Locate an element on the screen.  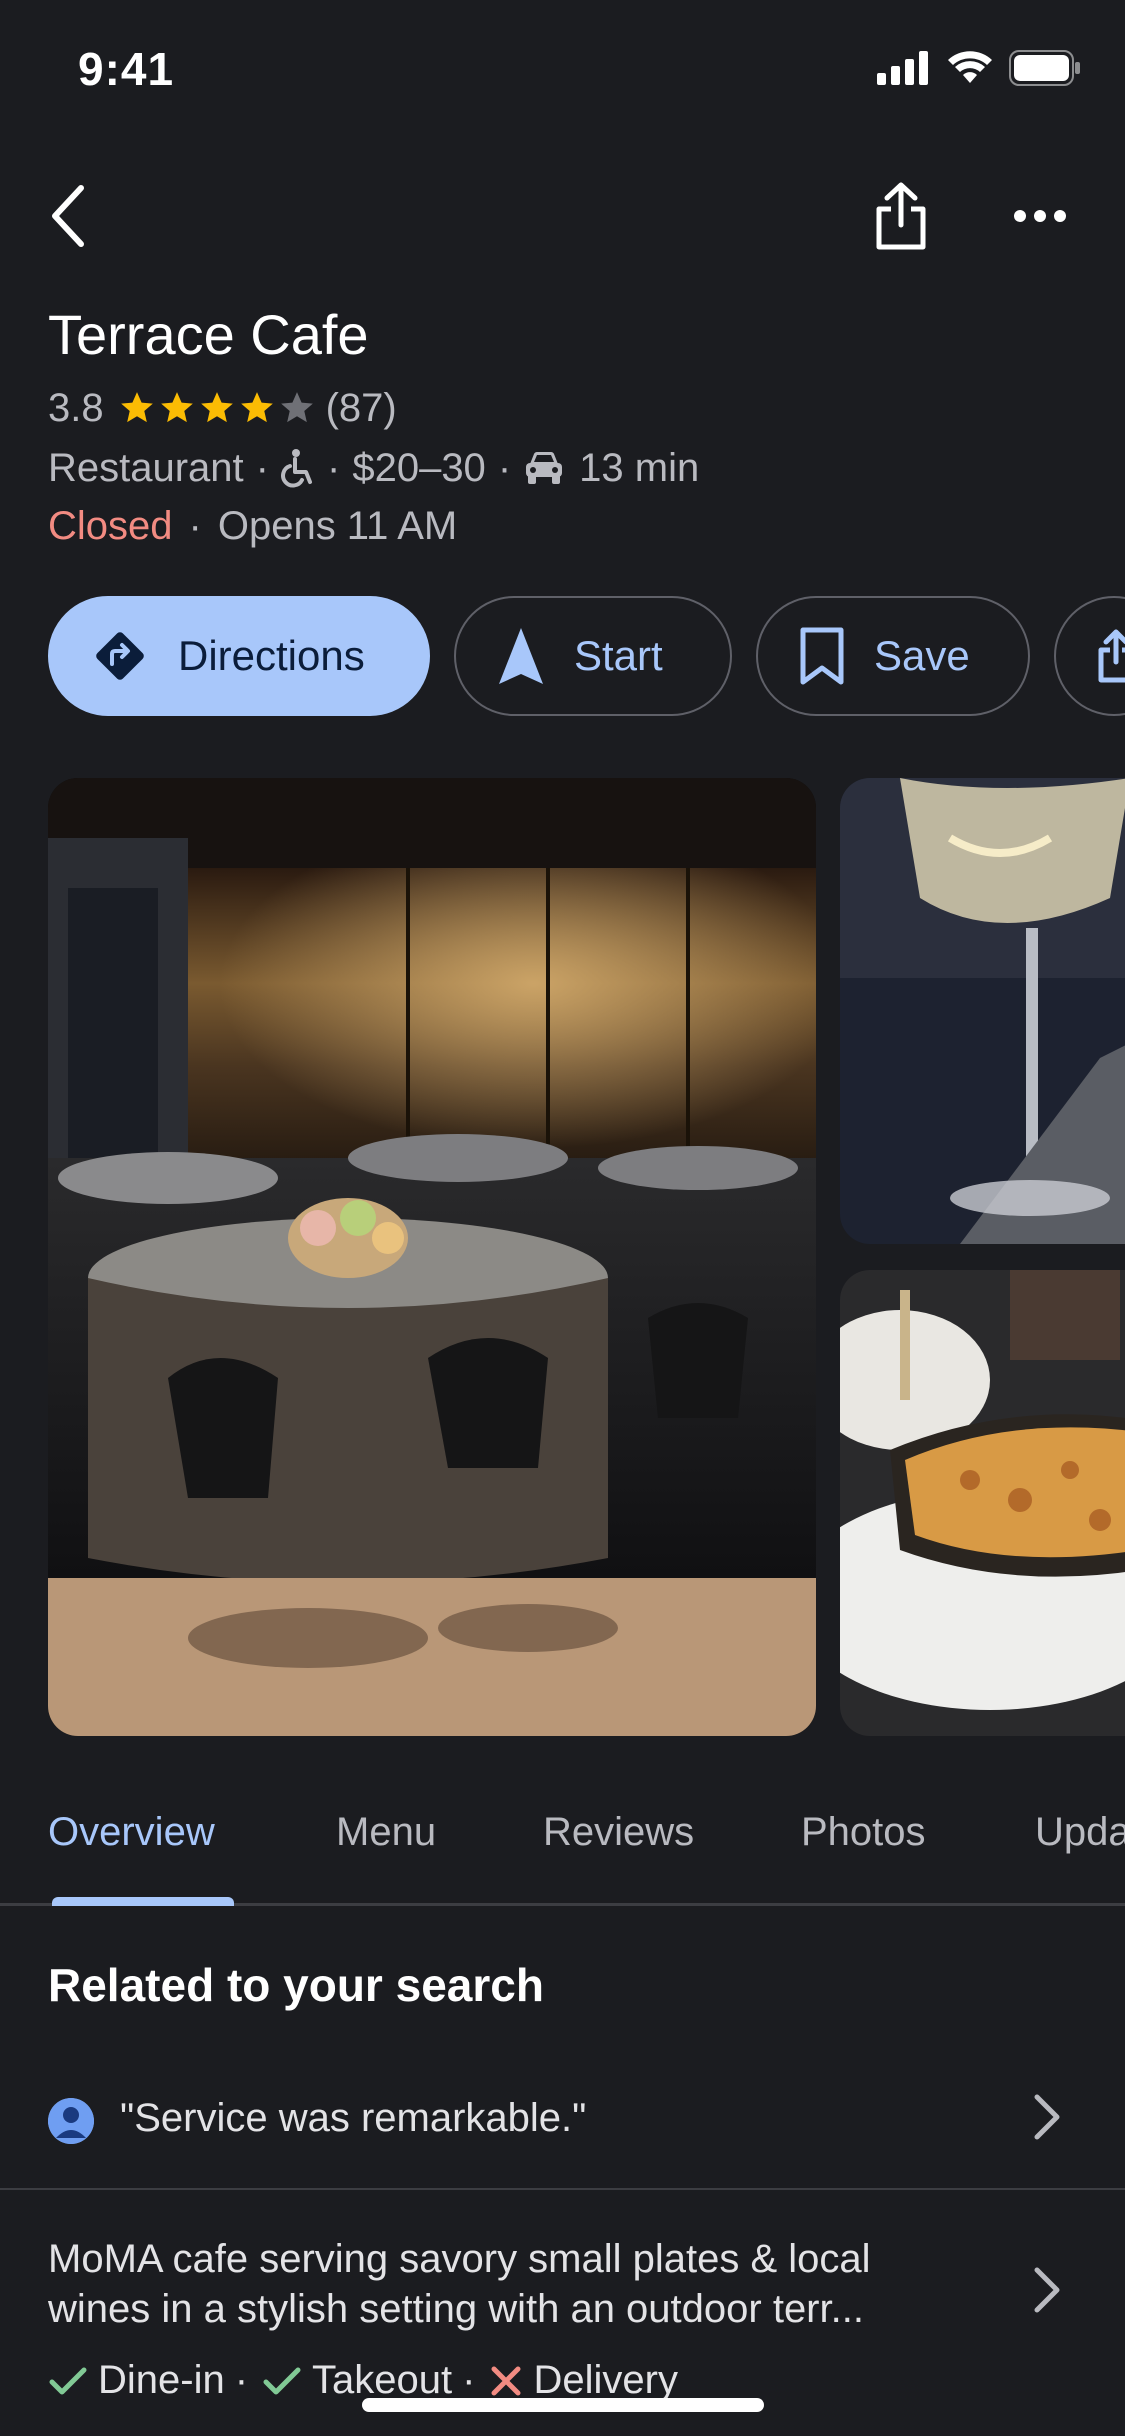
back-button is located at coordinates (67, 216).